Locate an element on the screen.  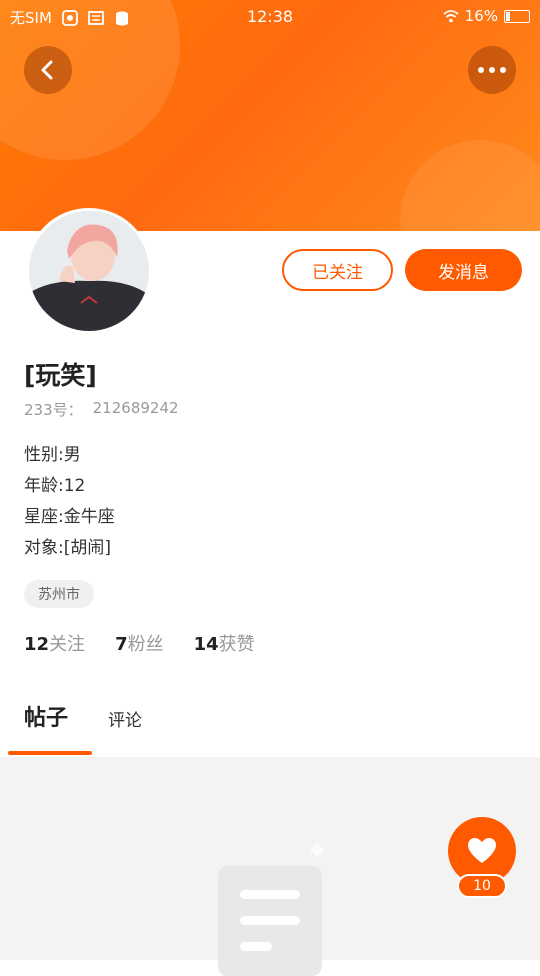
profile-info-list: 性别: 男 年龄: 12 星座: 金牛座 对象: [胡闹] is located at coordinates (69, 502).